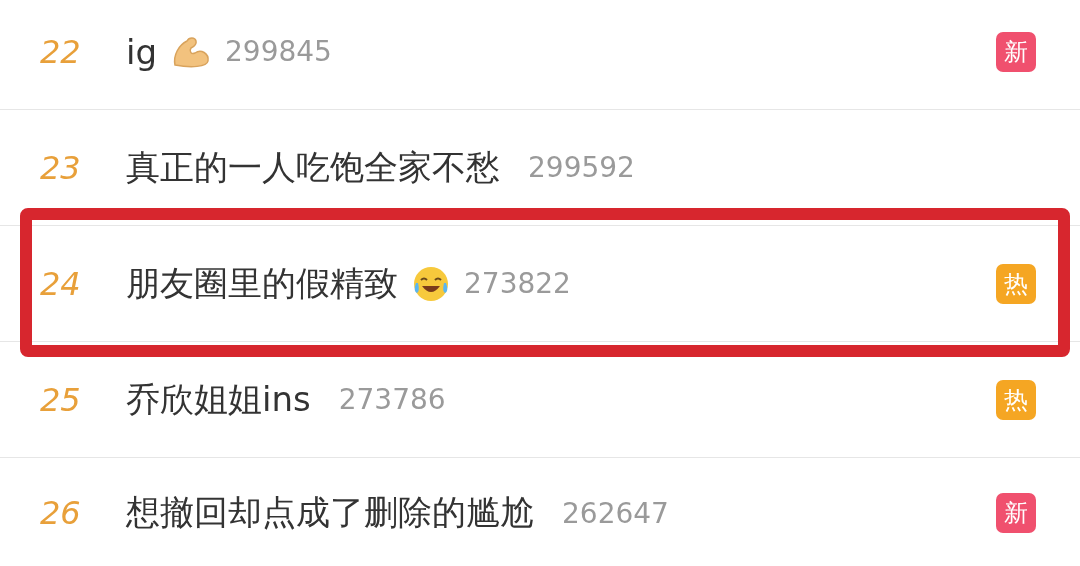  What do you see at coordinates (615, 513) in the screenshot?
I see `heat-count: 262647` at bounding box center [615, 513].